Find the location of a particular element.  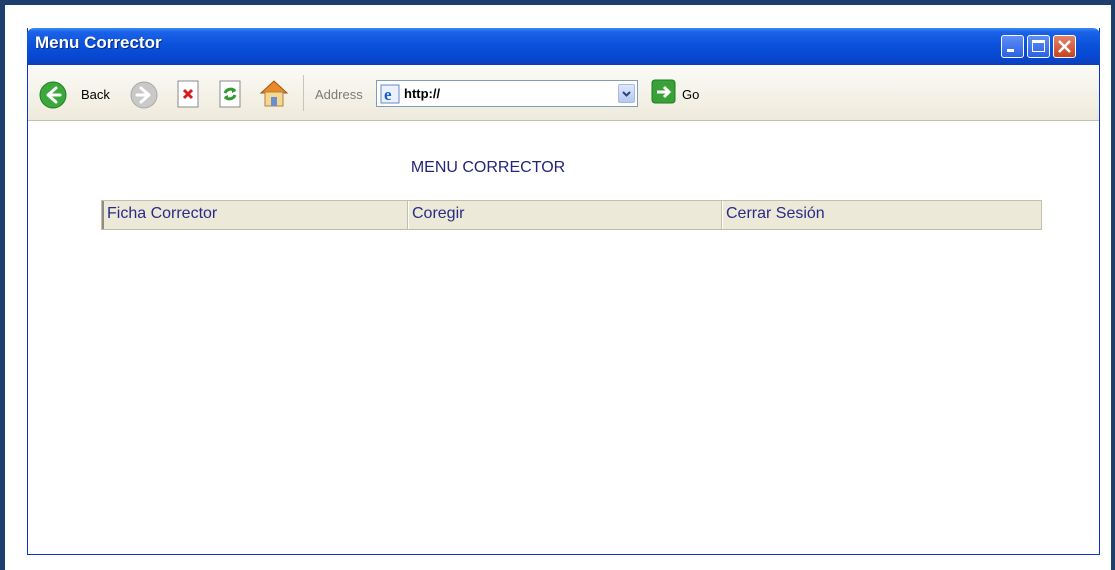

maximize-button is located at coordinates (1038, 46).